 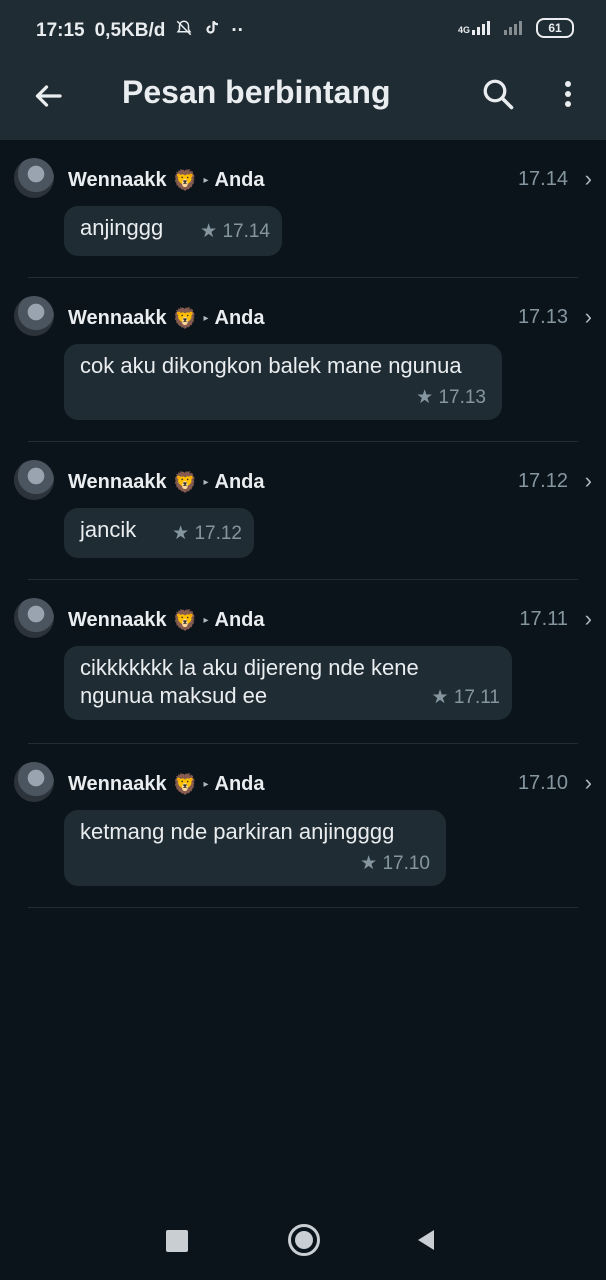 I want to click on star-time: 17.14, so click(x=246, y=231).